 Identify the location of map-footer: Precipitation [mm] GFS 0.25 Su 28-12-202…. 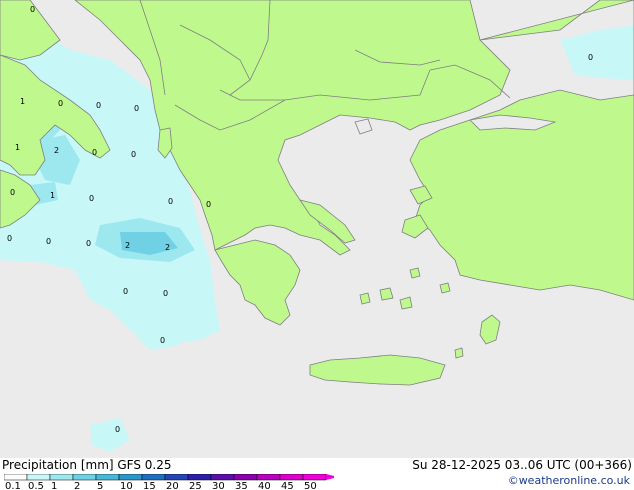
(317, 474).